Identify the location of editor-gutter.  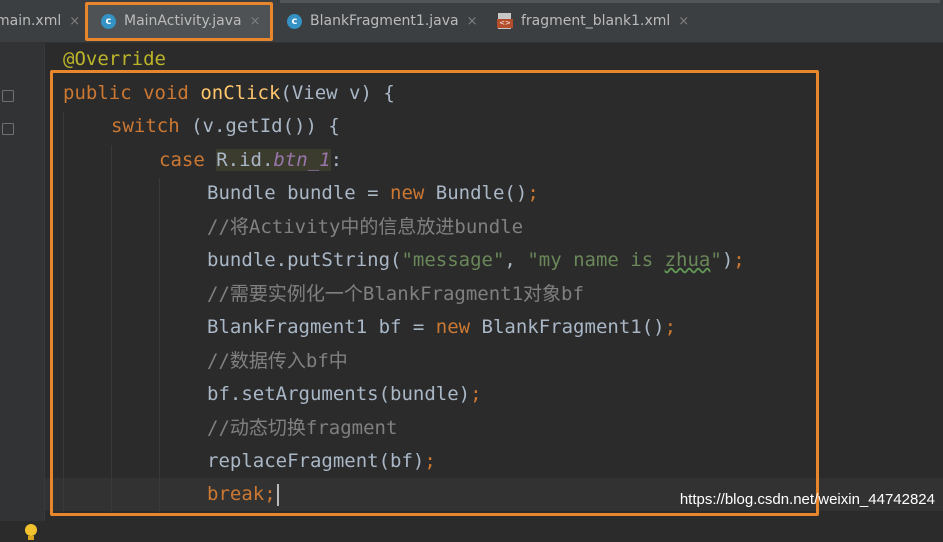
(22, 291).